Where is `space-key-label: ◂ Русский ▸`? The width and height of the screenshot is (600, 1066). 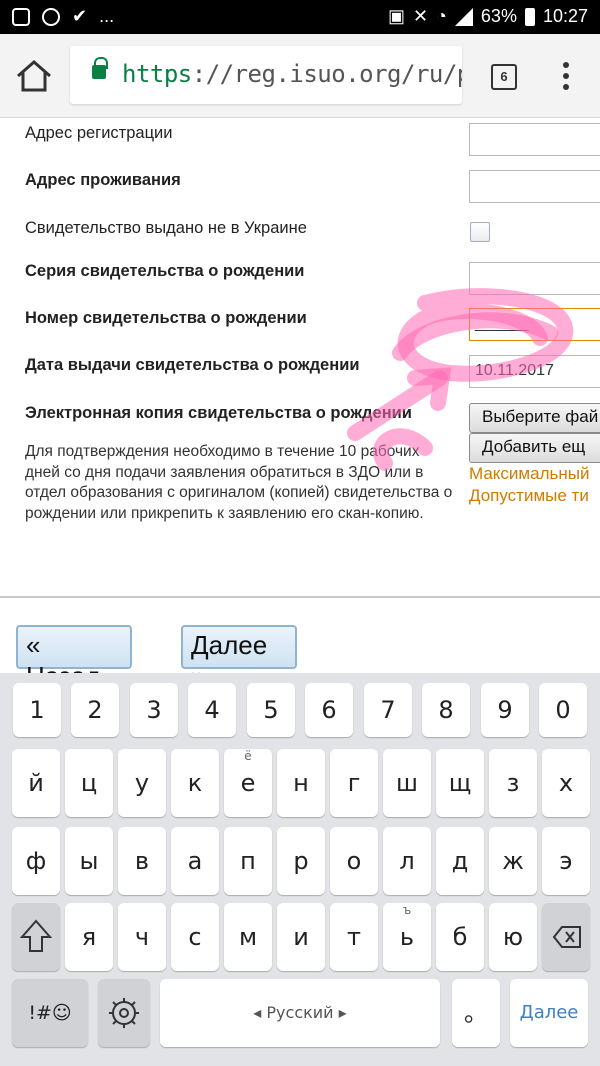
space-key-label: ◂ Русский ▸ is located at coordinates (300, 1012).